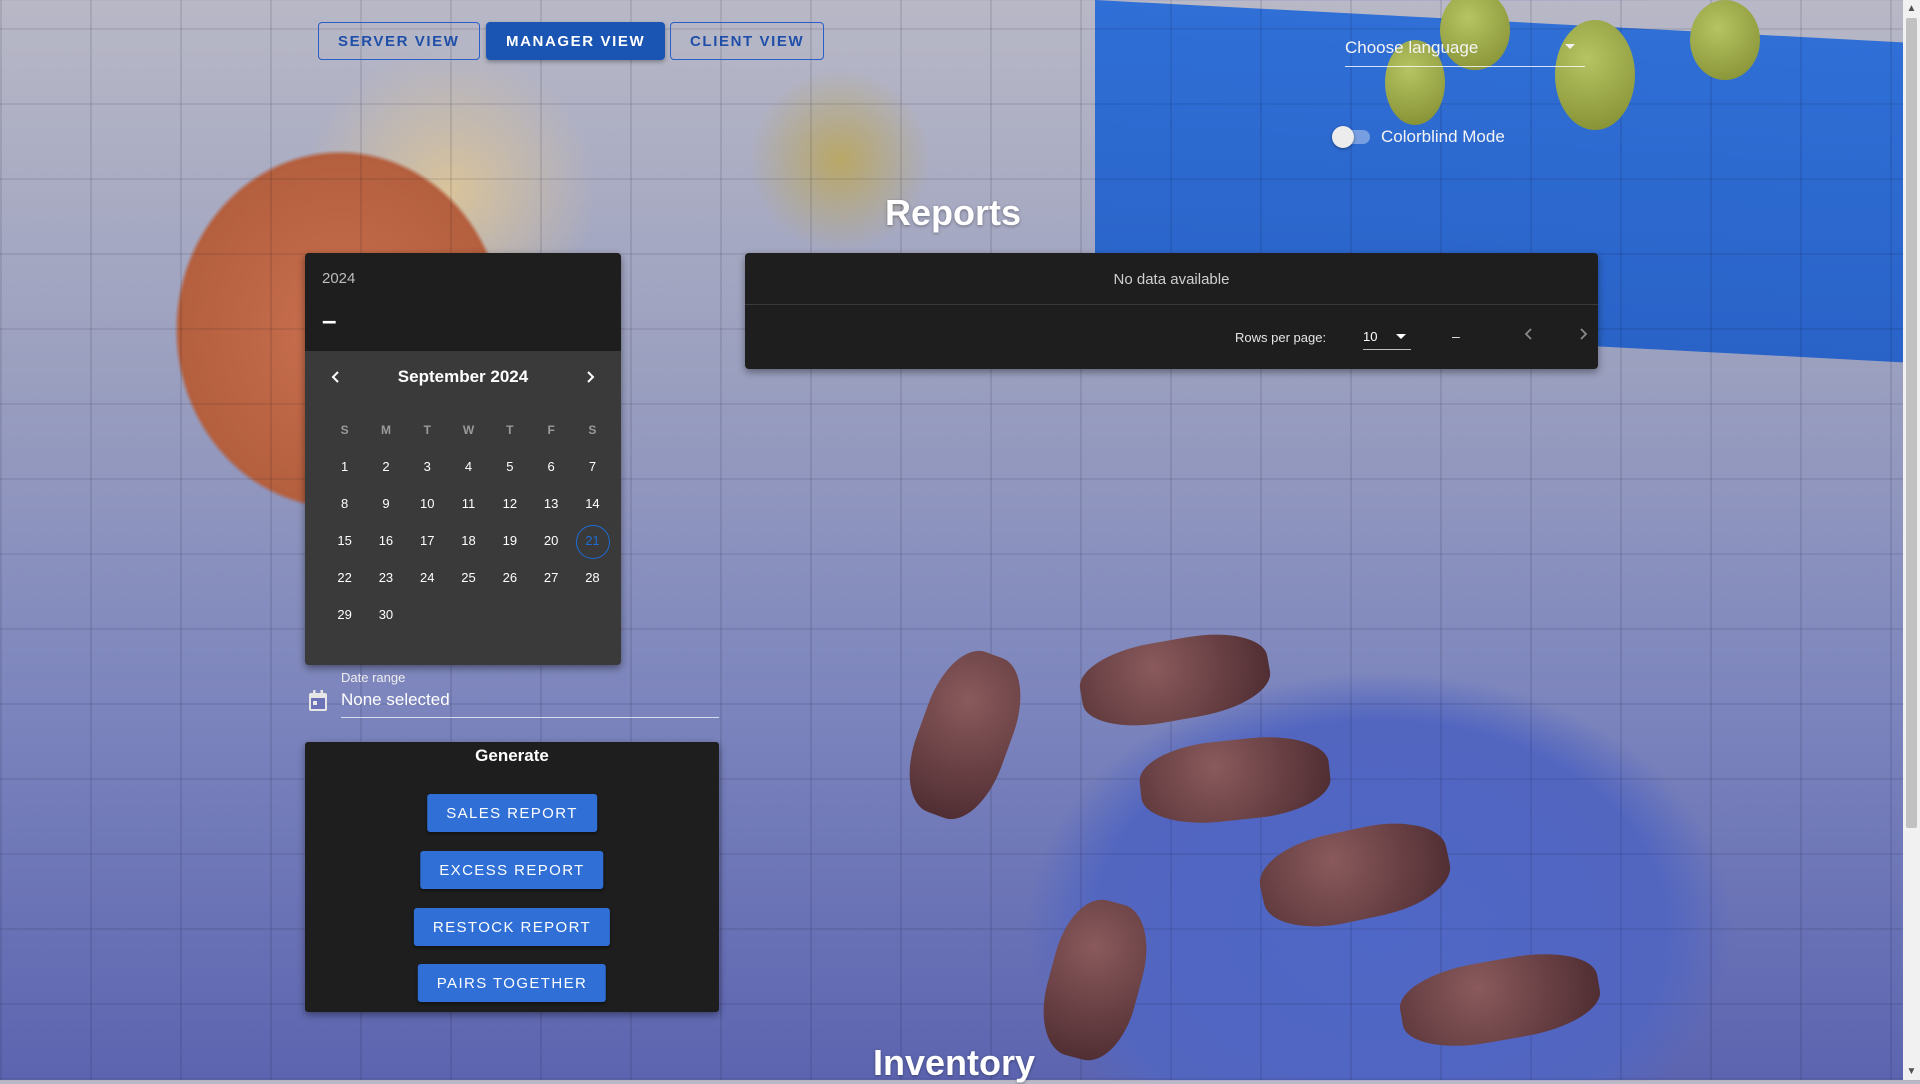 This screenshot has width=1920, height=1084. What do you see at coordinates (1343, 137) in the screenshot?
I see `toggle-knob` at bounding box center [1343, 137].